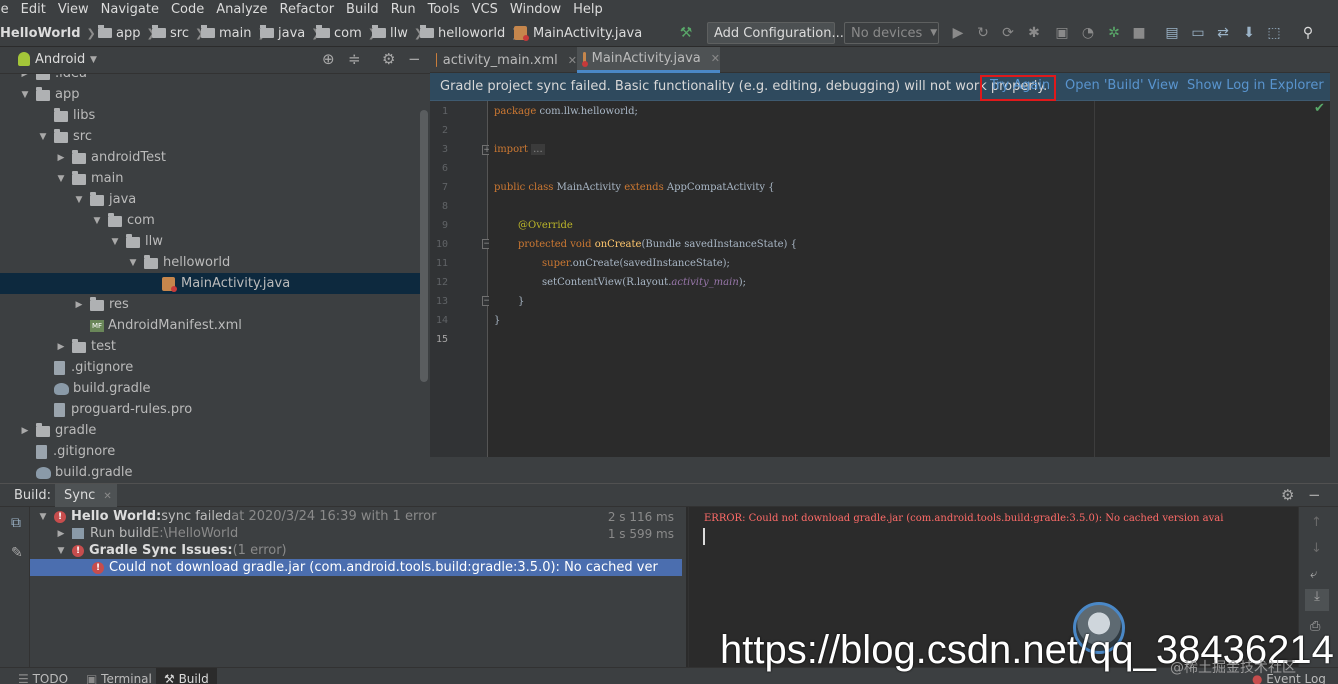  Describe the element at coordinates (397, 33) in the screenshot. I see `breadcrumb-llw: llw ❯` at that location.